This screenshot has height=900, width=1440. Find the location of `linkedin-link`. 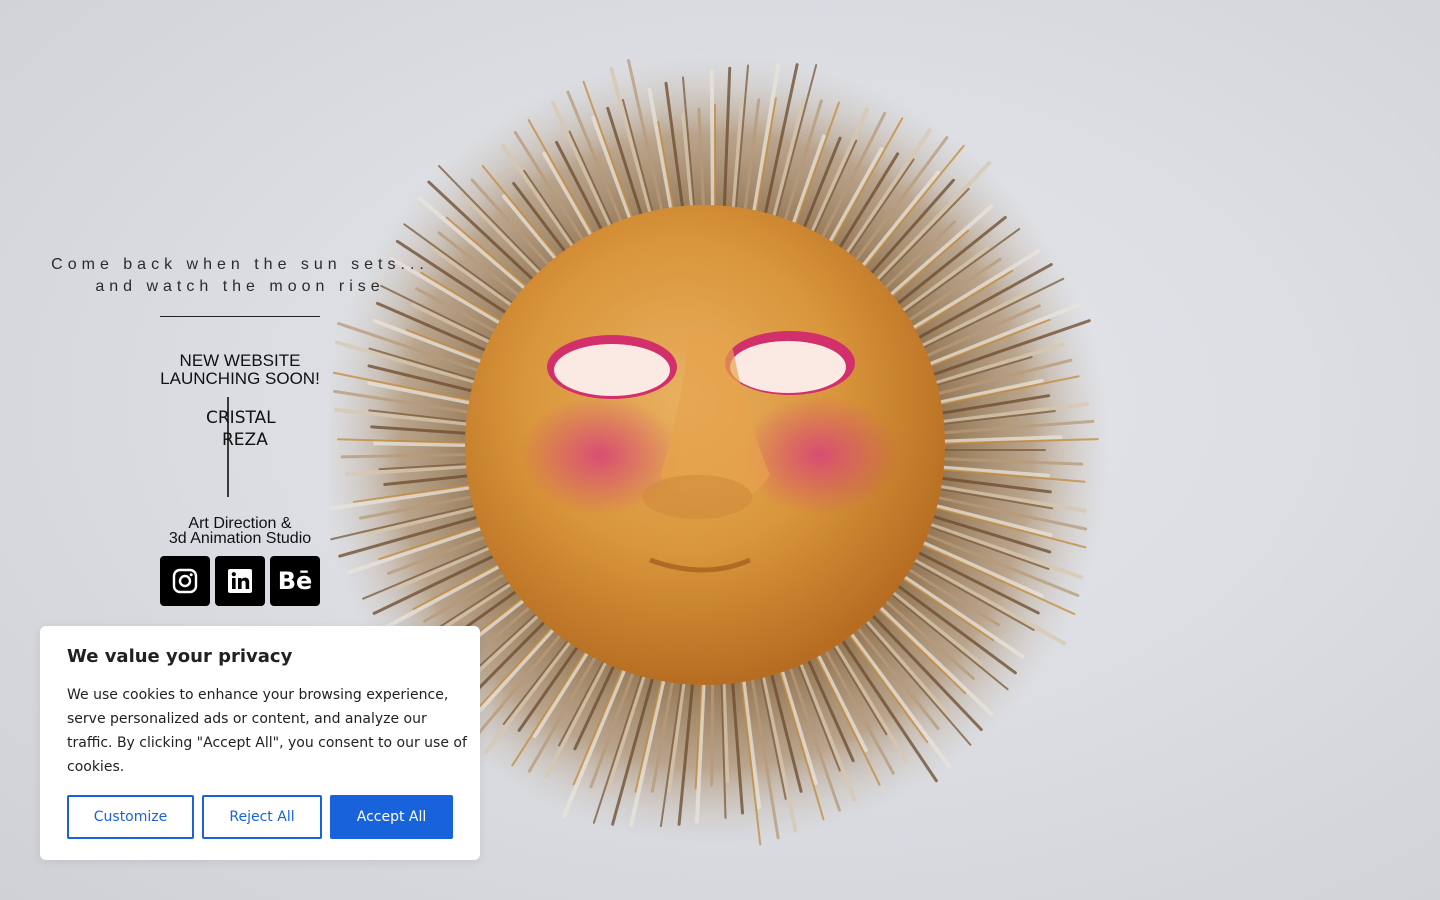

linkedin-link is located at coordinates (240, 581).